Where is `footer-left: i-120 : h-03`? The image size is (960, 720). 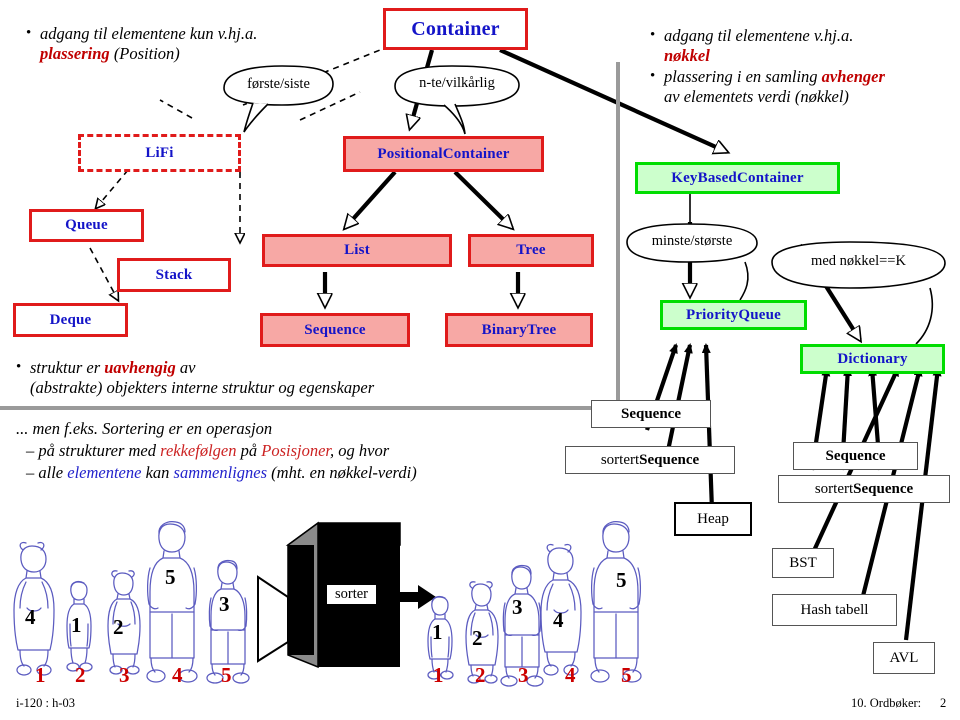
footer-left: i-120 : h-03 is located at coordinates (45, 703).